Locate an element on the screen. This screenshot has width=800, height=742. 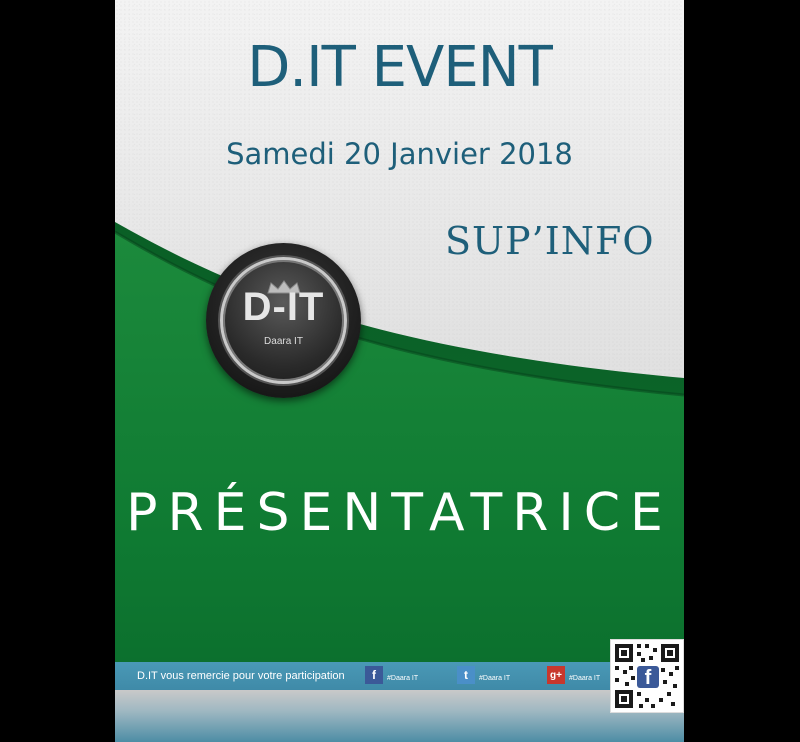
qr-code-icon: f is located at coordinates (647, 676).